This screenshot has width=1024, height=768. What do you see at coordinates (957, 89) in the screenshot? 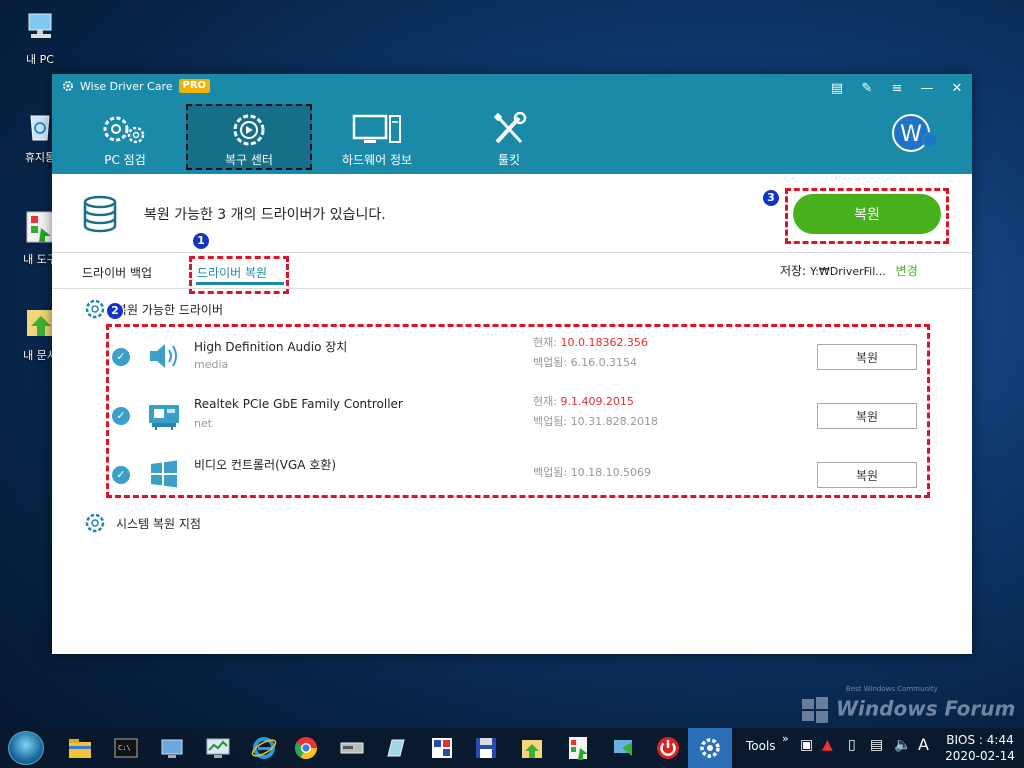
I see `close-icon: ✕` at bounding box center [957, 89].